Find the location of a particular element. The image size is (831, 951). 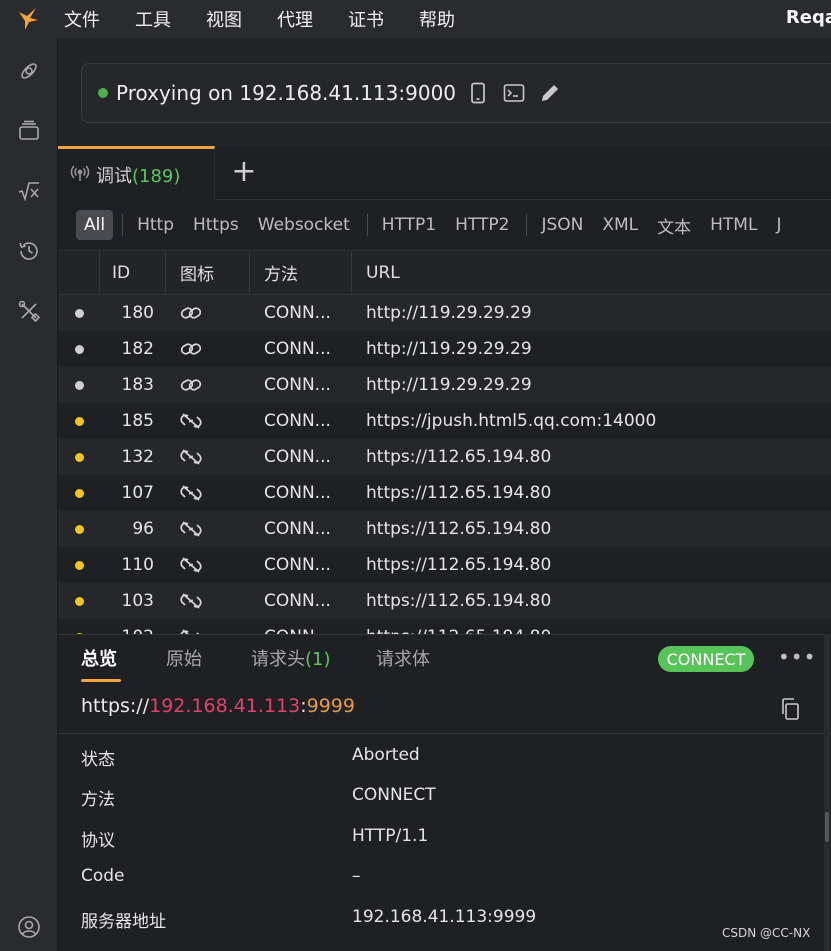

satellite-icon is located at coordinates (29, 71).